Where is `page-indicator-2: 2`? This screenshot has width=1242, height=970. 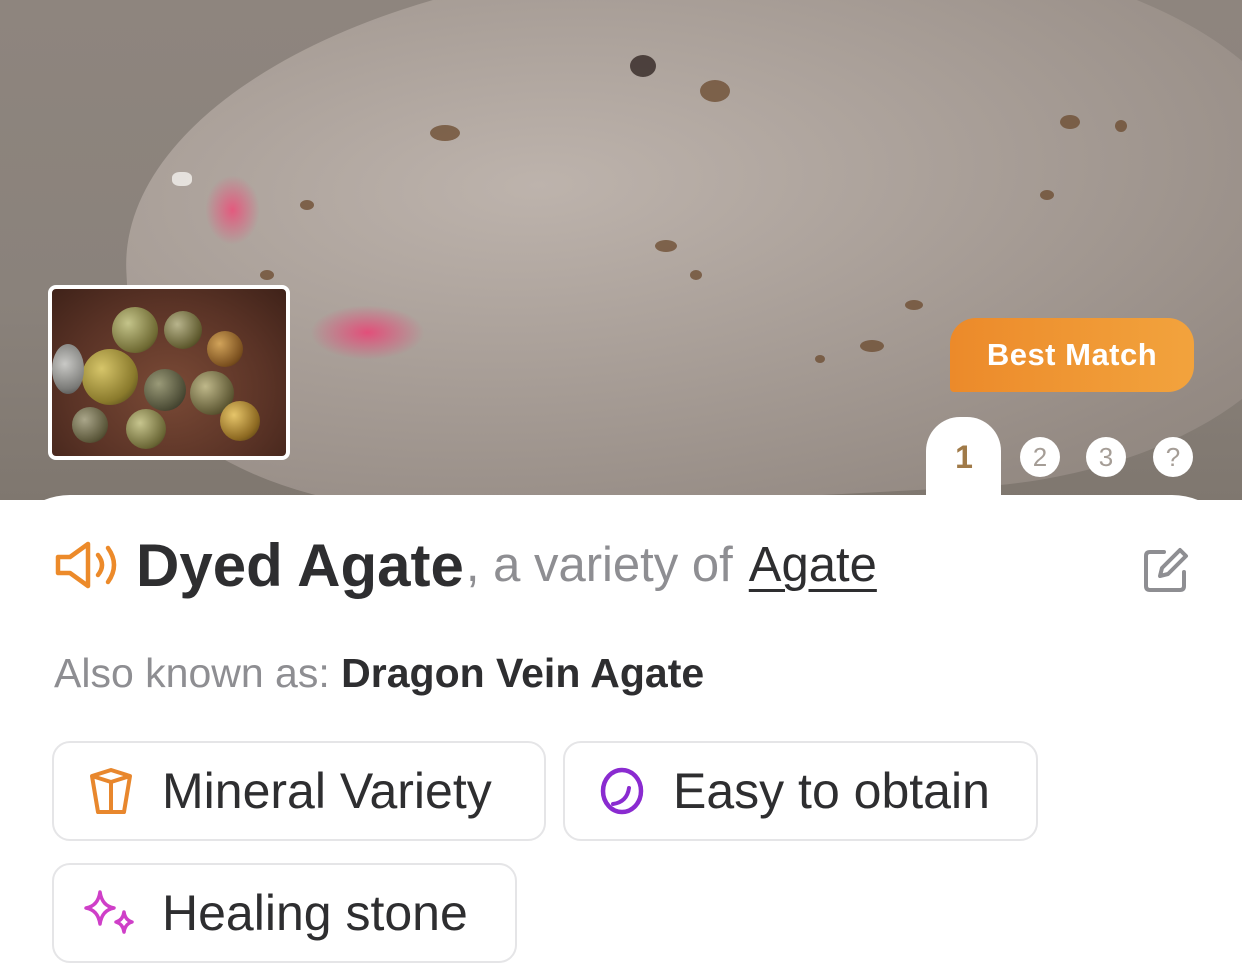
page-indicator-2: 2 is located at coordinates (1040, 457).